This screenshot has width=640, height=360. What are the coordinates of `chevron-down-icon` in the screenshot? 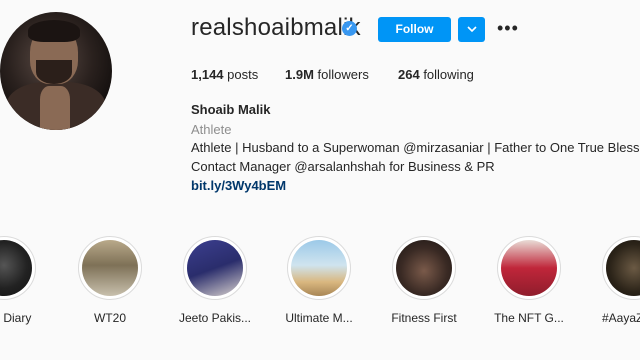 It's located at (471, 29).